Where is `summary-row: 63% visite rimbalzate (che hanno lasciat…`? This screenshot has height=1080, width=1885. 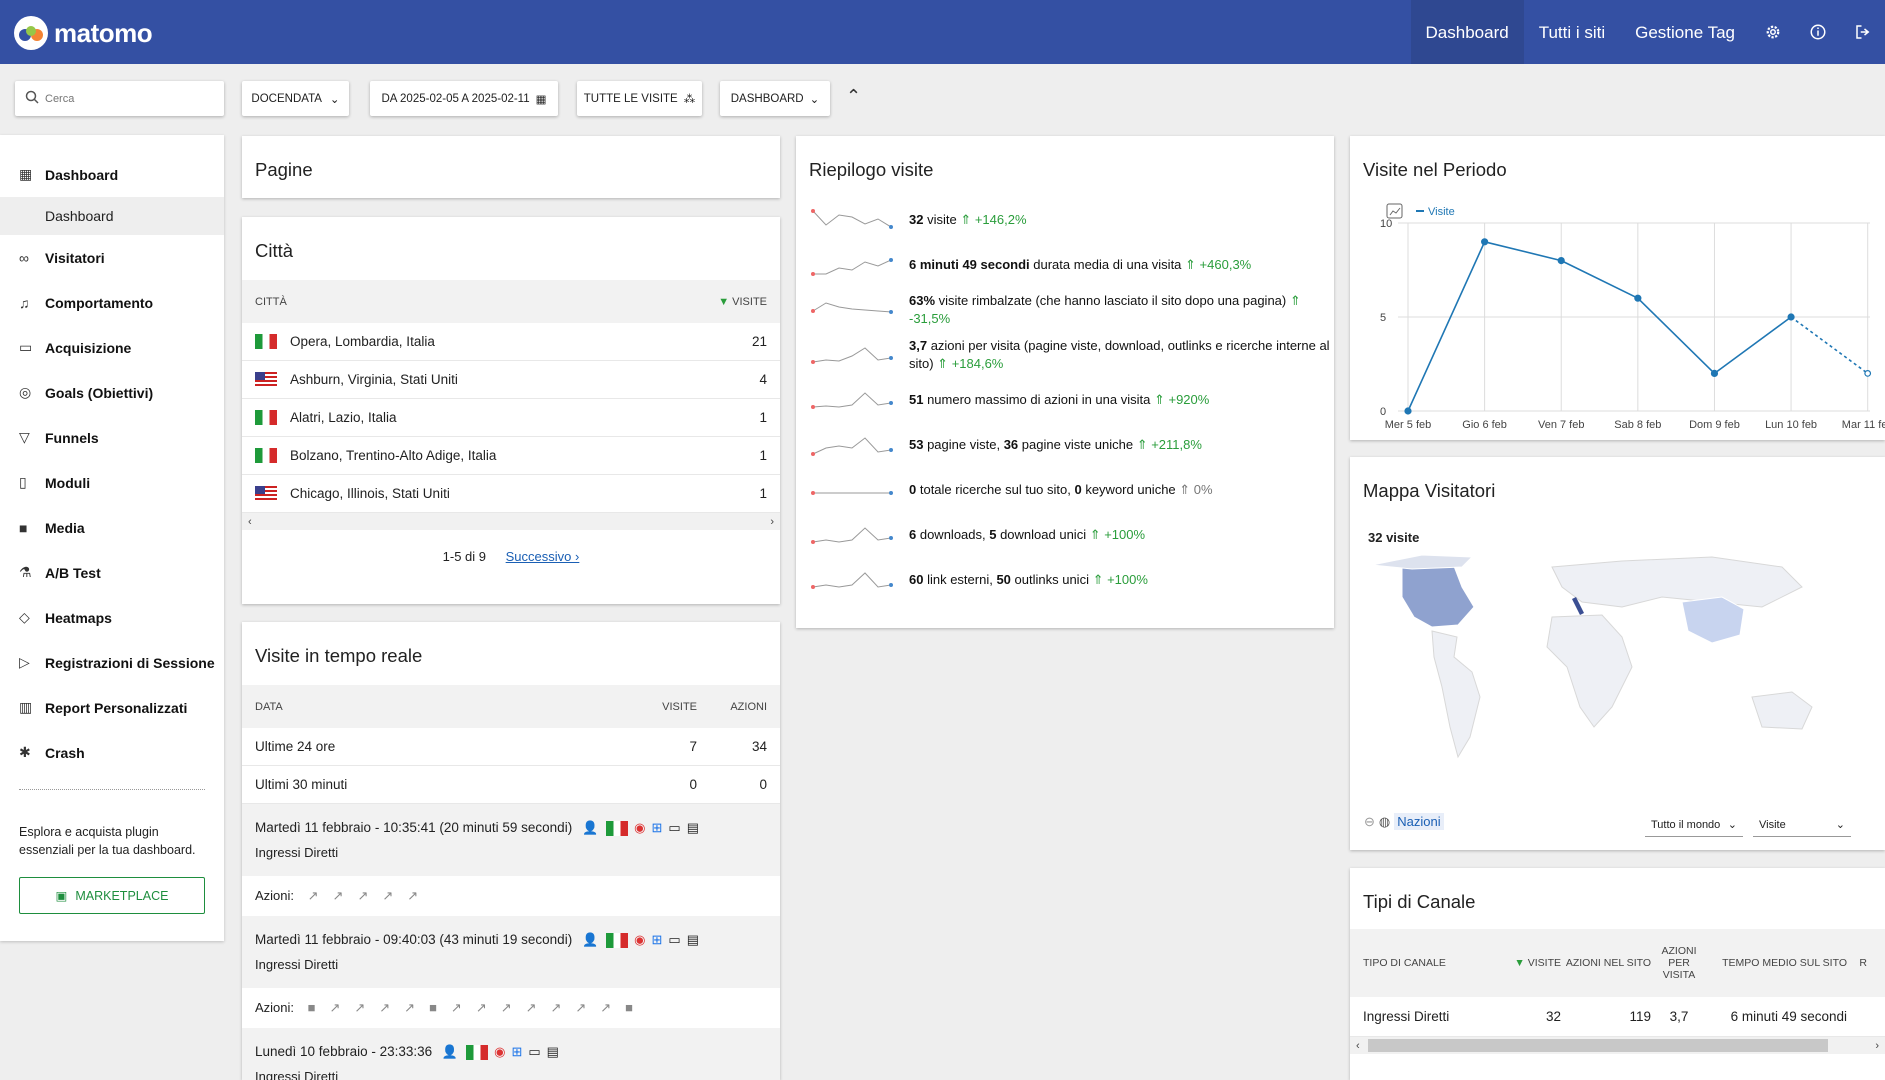 summary-row: 63% visite rimbalzate (che hanno lasciat… is located at coordinates (1072, 309).